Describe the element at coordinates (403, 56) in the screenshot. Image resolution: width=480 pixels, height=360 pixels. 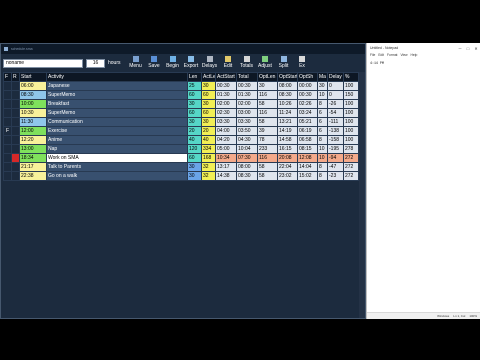
I see `menu-view: View` at that location.